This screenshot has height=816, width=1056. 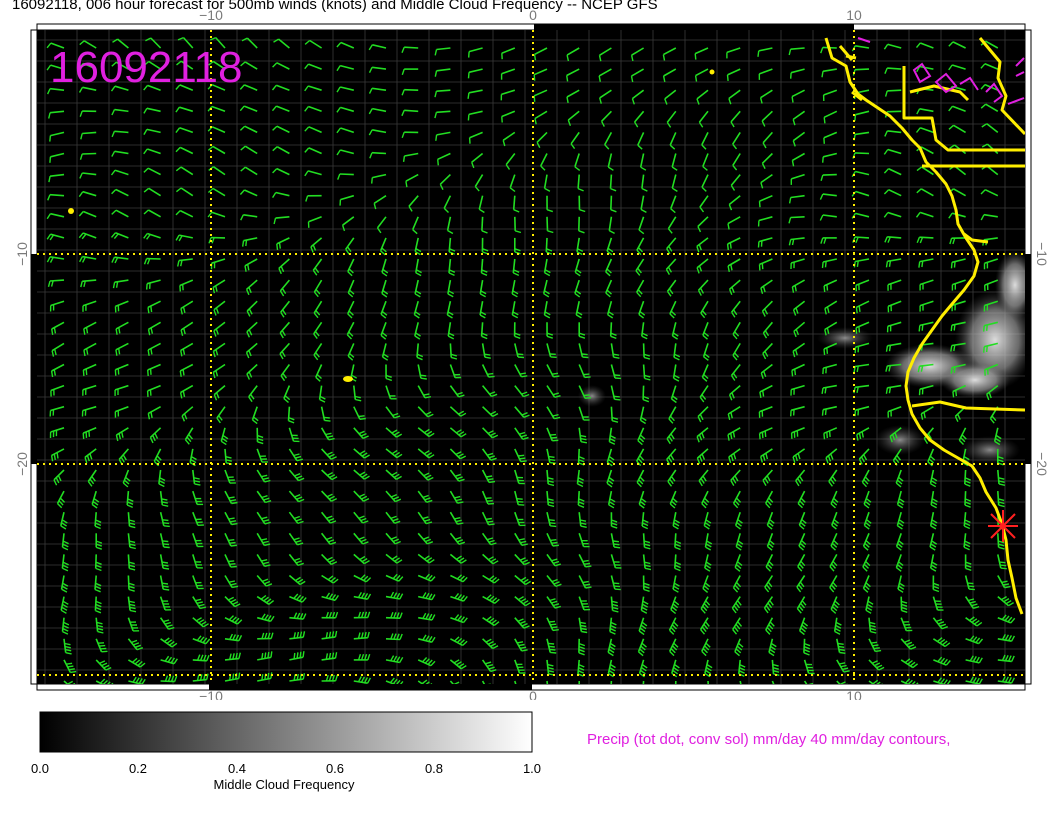 I want to click on colorbar-tick: 0.4, so click(x=237, y=768).